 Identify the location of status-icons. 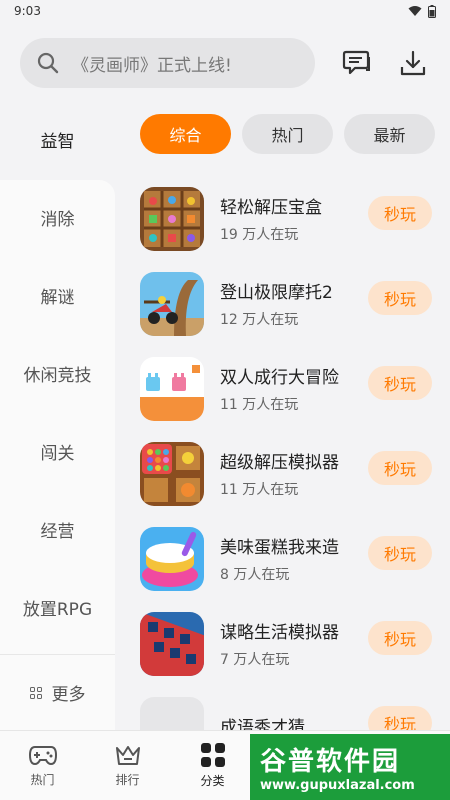
(422, 11).